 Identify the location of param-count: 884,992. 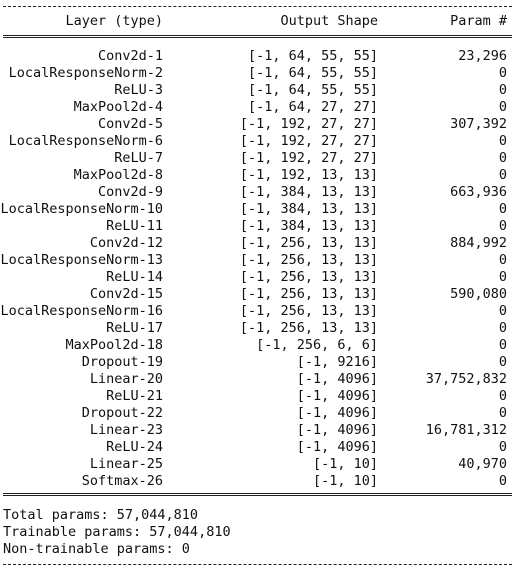
(478, 243).